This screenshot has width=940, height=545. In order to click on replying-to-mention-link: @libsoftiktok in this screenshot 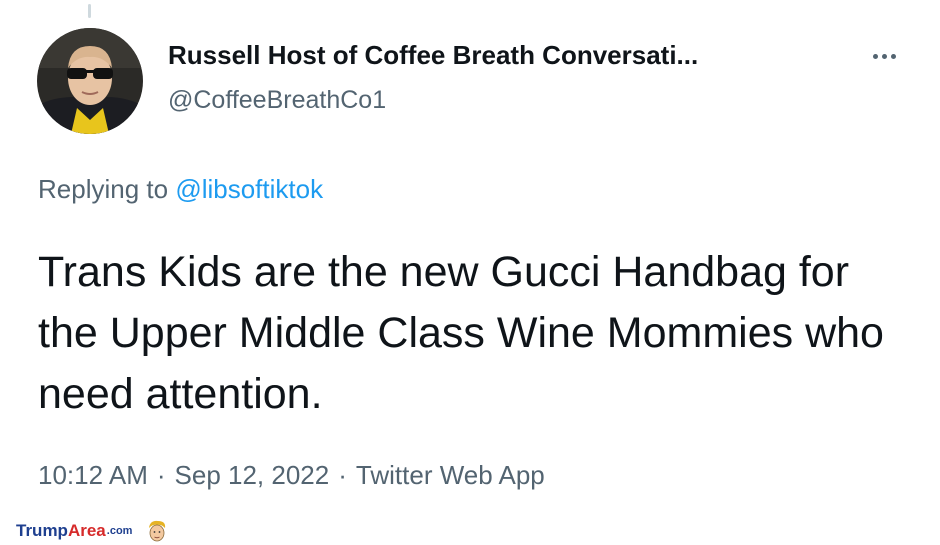, I will do `click(249, 189)`.